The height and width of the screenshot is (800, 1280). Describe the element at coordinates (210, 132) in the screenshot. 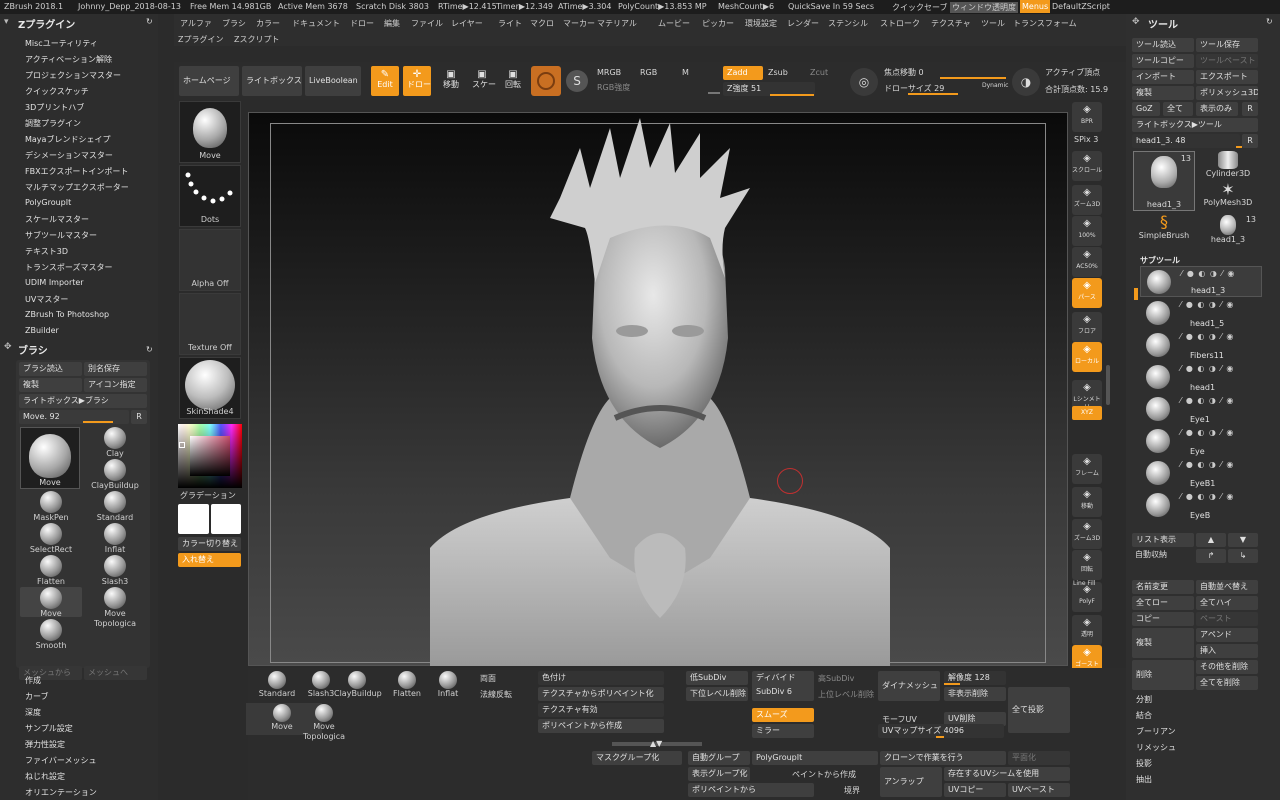

I see `brush-thumb: Move` at that location.